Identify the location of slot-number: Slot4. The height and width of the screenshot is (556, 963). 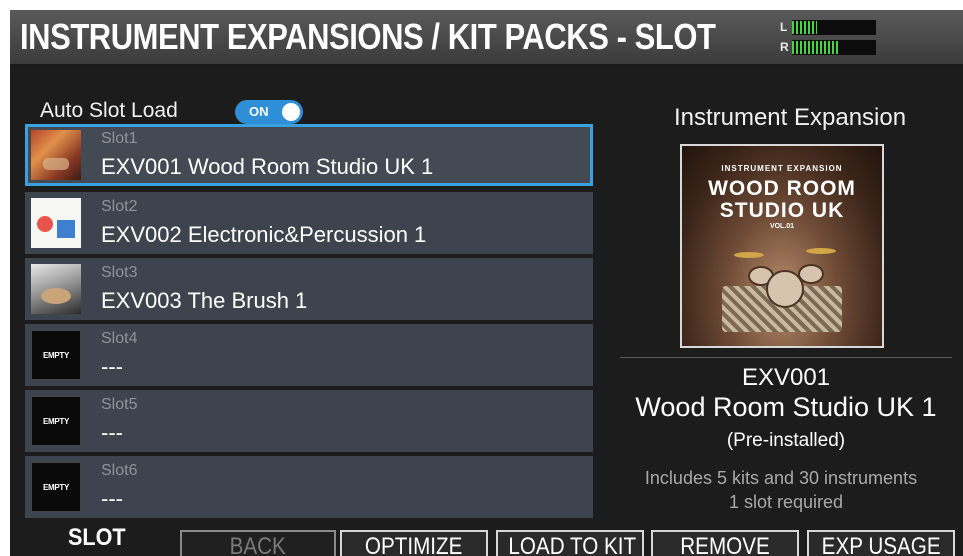
(119, 338).